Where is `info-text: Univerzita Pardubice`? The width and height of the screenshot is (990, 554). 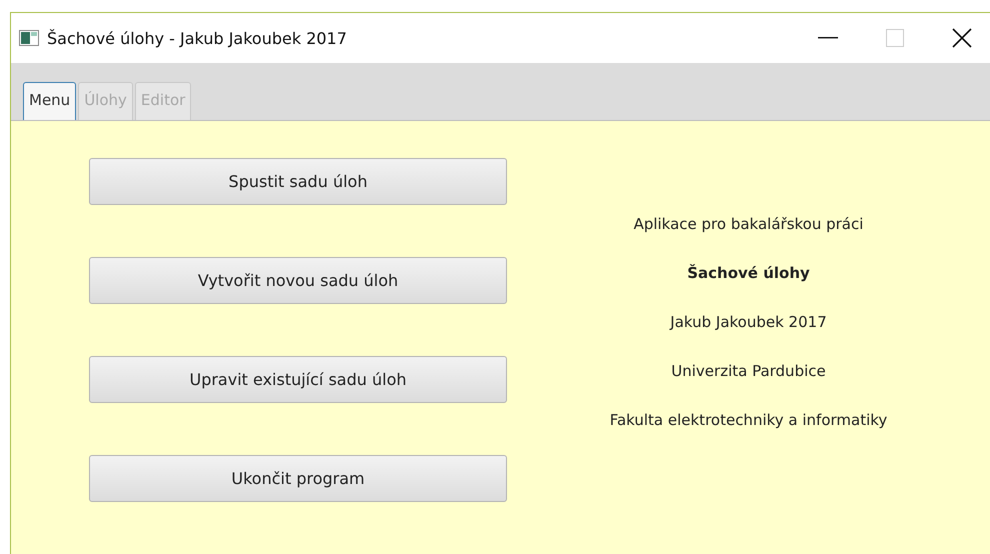
info-text: Univerzita Pardubice is located at coordinates (748, 371).